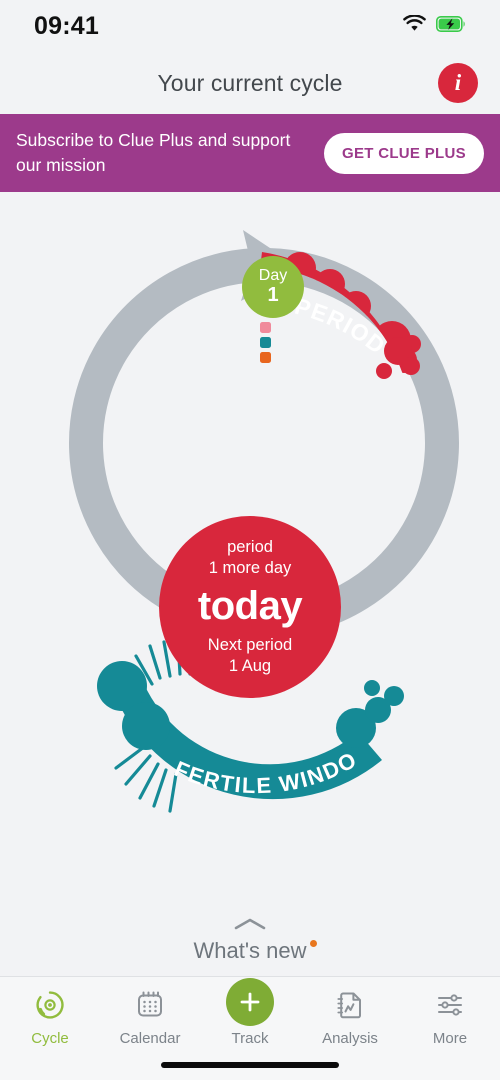 This screenshot has width=500, height=1080. What do you see at coordinates (66, 25) in the screenshot?
I see `status-time: 09:41` at bounding box center [66, 25].